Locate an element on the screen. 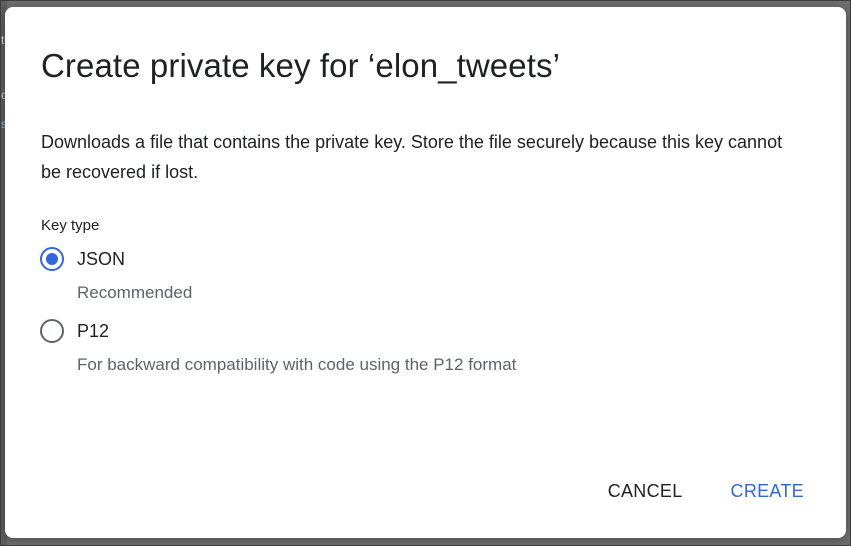  key-type-option-json: JSON is located at coordinates (82, 259).